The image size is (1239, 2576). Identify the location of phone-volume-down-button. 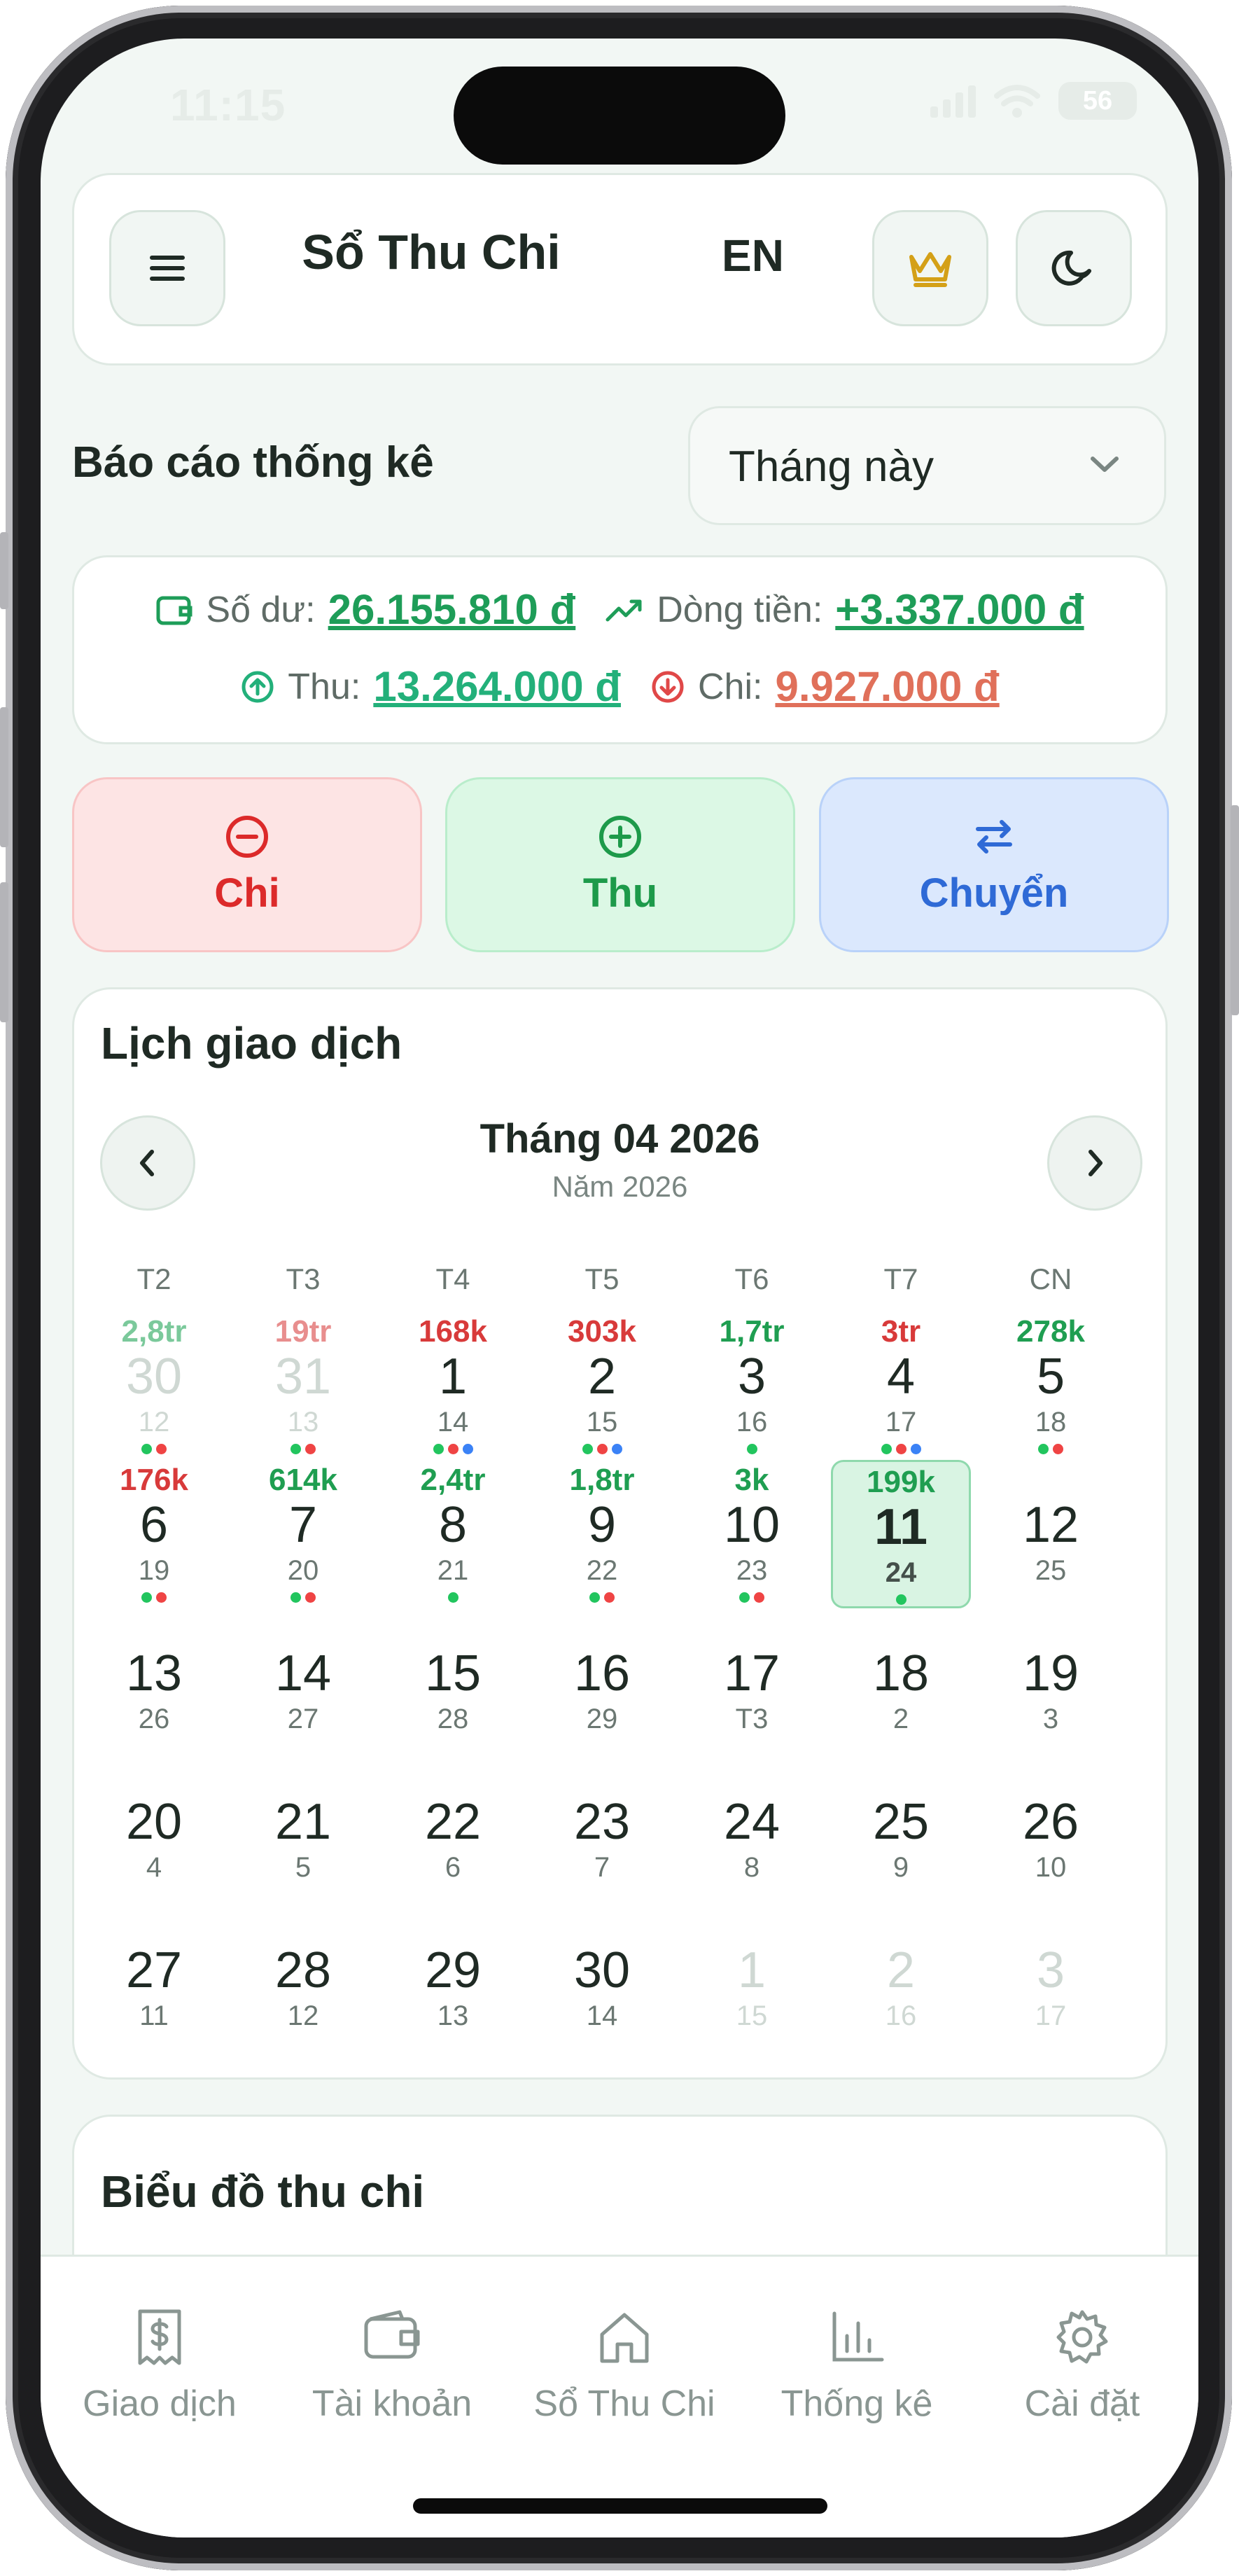
(4, 952).